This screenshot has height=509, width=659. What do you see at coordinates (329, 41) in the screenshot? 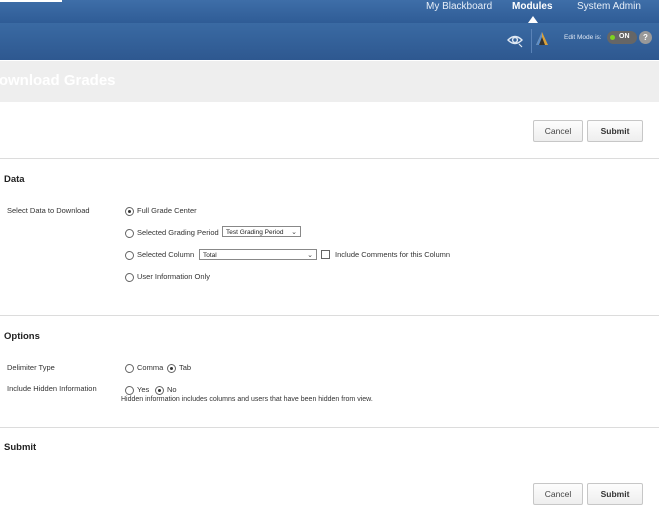
I see `sub-toolbar: Edit Mode is: ON ?` at bounding box center [329, 41].